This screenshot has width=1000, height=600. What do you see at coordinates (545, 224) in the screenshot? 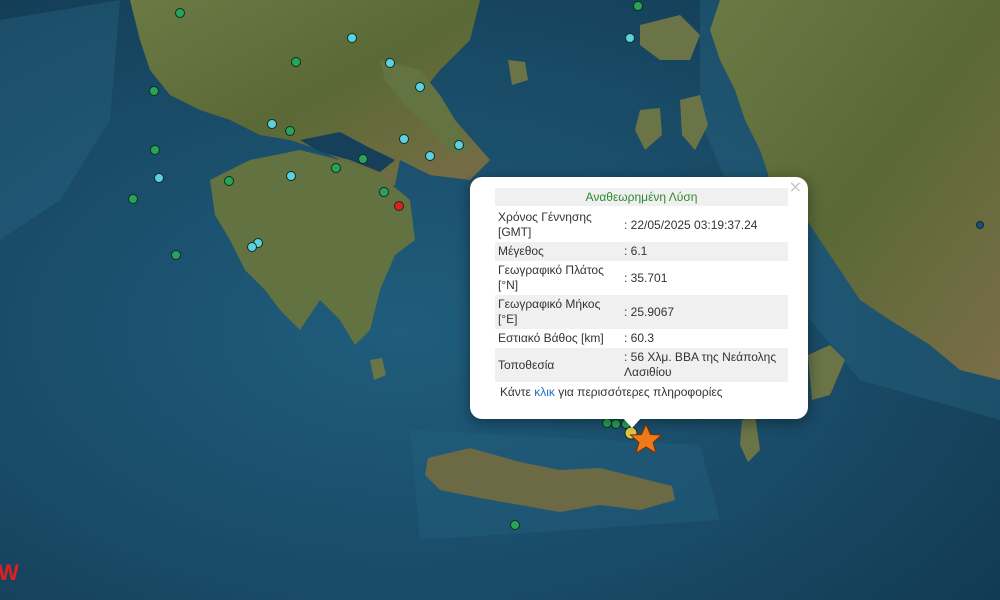
I see `origin-time-label: Χρόνος Γέννησης [GMT]` at bounding box center [545, 224].